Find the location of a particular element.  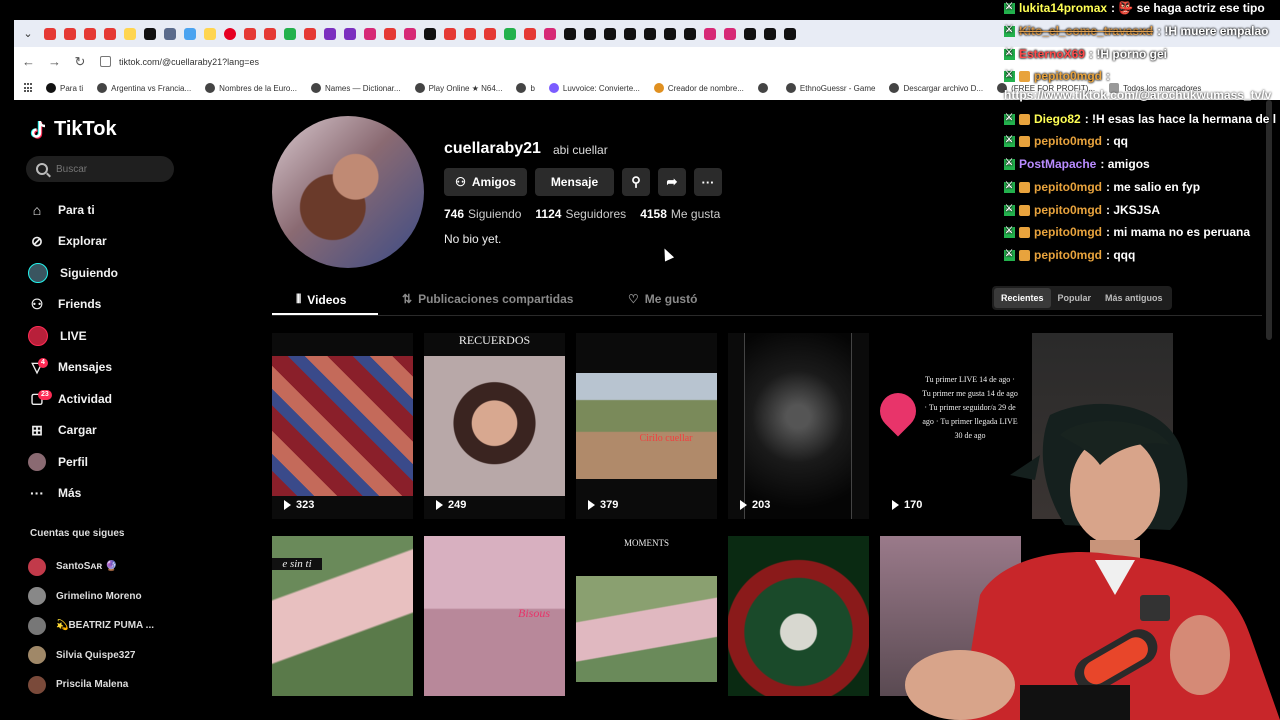

sidebar-item-explorar: ⊘ Explorar is located at coordinates (118, 242).